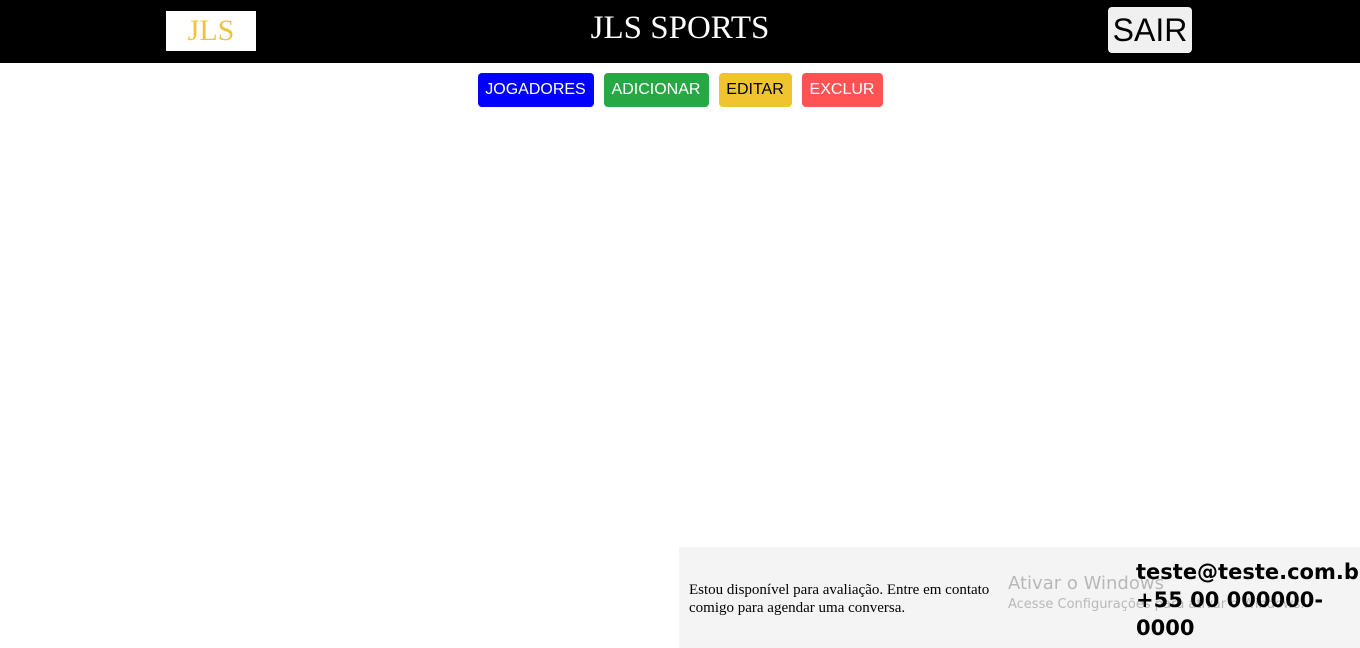 This screenshot has width=1360, height=648. What do you see at coordinates (1248, 572) in the screenshot?
I see `contact-email: teste@teste.com.br` at bounding box center [1248, 572].